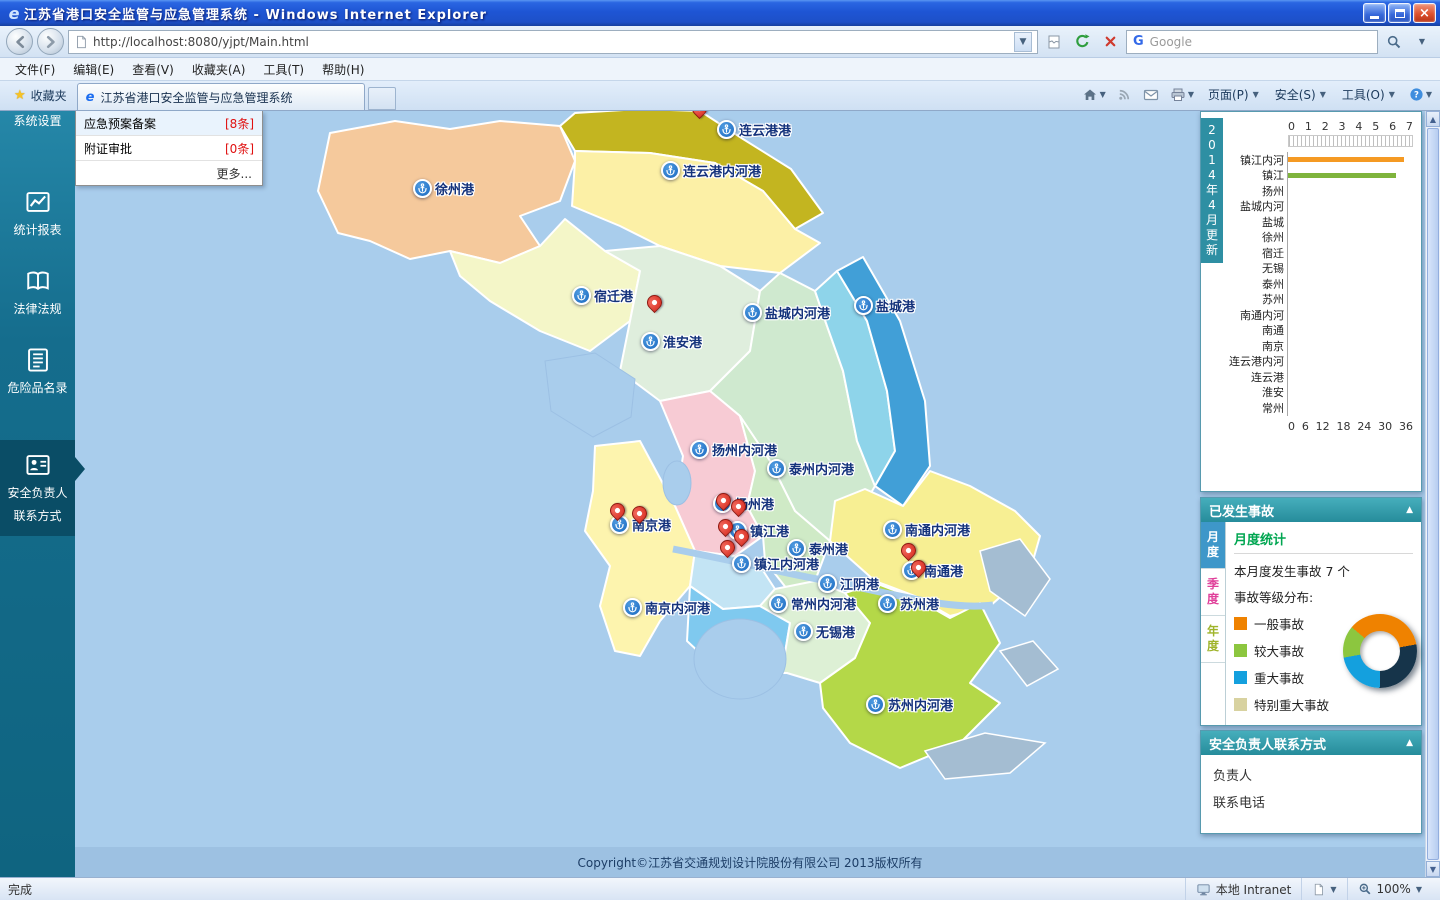  Describe the element at coordinates (219, 69) in the screenshot. I see `menu-item: 收藏夹(A)` at that location.